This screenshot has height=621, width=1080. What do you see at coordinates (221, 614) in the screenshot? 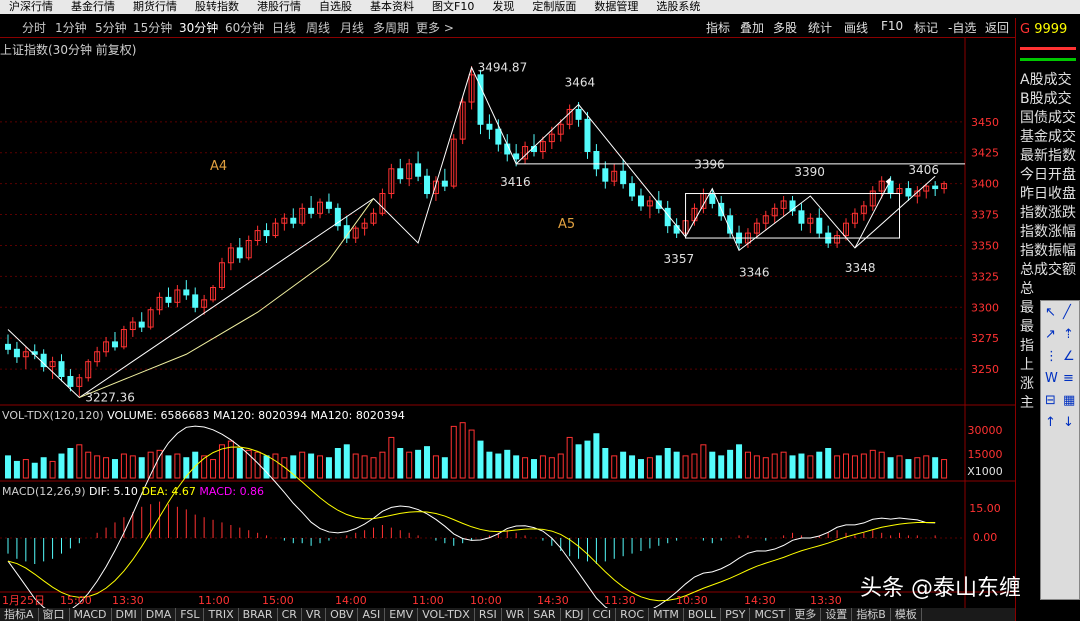
I see `indicator-tab: TRIX` at bounding box center [221, 614].